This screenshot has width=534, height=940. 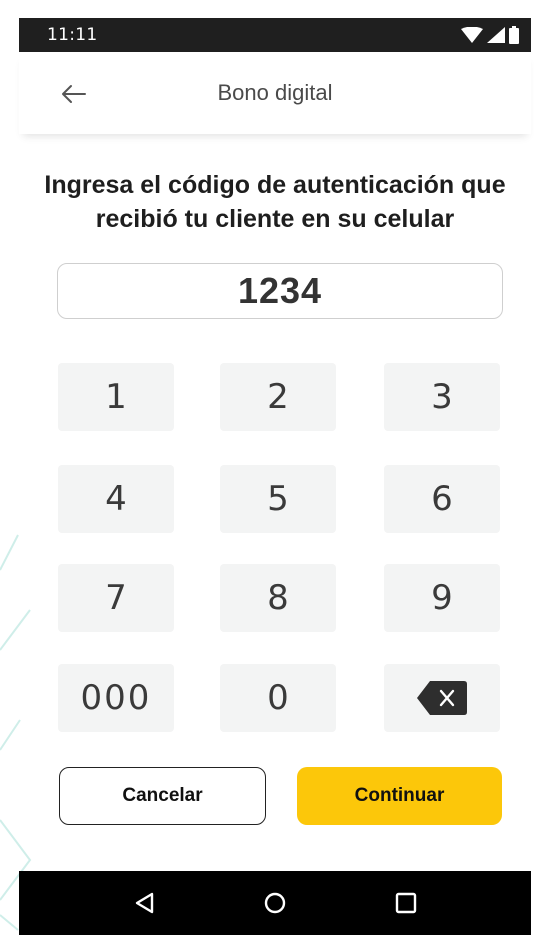 I want to click on nav-recents-icon, so click(x=405, y=903).